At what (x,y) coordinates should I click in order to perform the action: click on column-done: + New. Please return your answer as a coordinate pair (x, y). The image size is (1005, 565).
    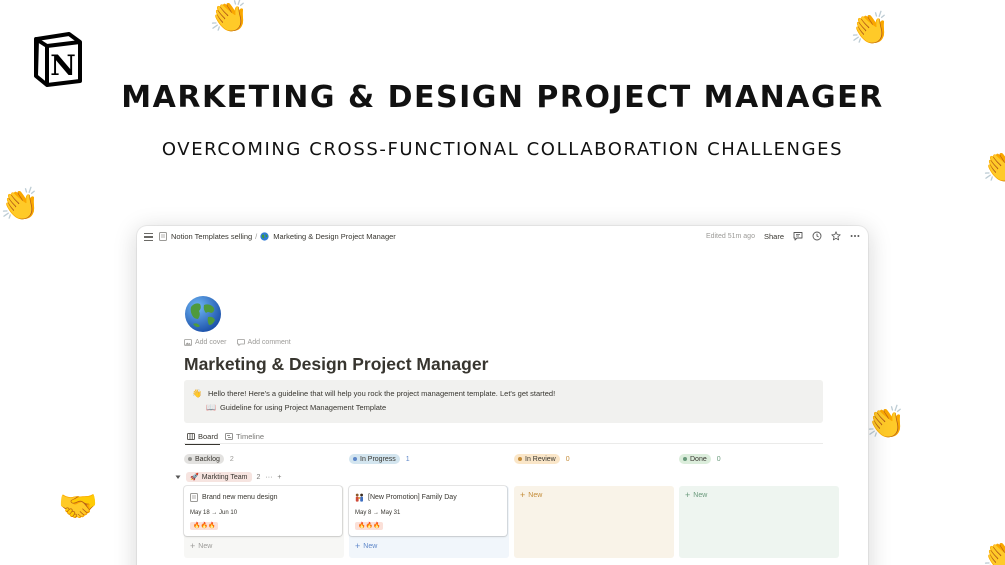
    Looking at the image, I should click on (759, 522).